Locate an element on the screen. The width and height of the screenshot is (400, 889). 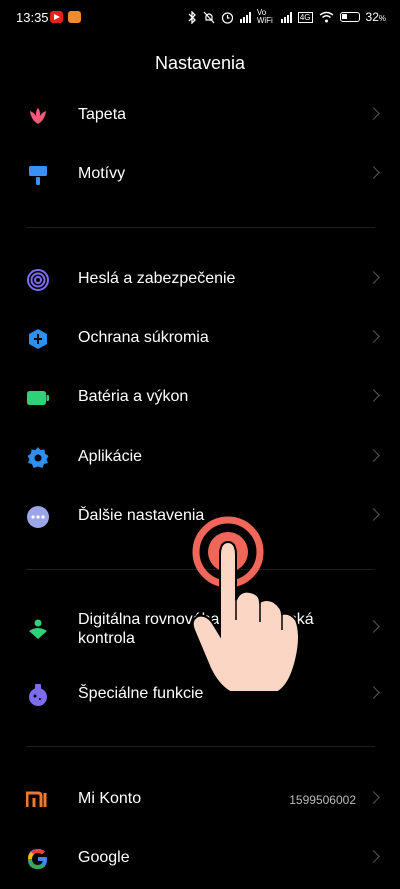
settings-item-label: Motívy is located at coordinates (102, 173).